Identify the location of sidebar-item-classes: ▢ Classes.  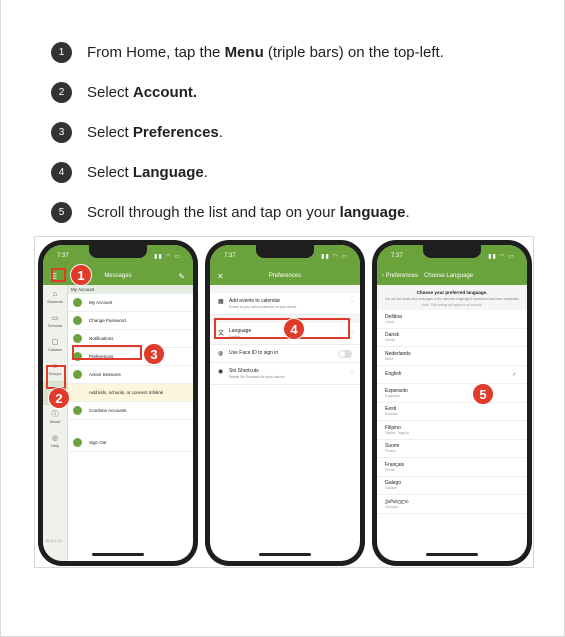
(55, 345).